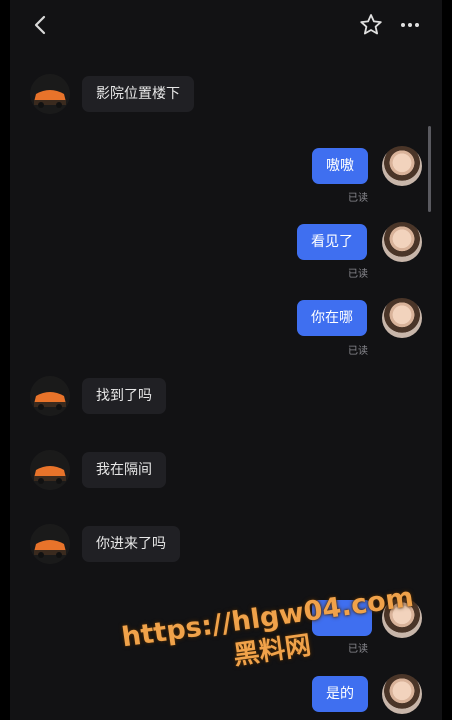 This screenshot has width=452, height=720. Describe the element at coordinates (124, 470) in the screenshot. I see `message-bubble-incoming: 我在隔间` at that location.